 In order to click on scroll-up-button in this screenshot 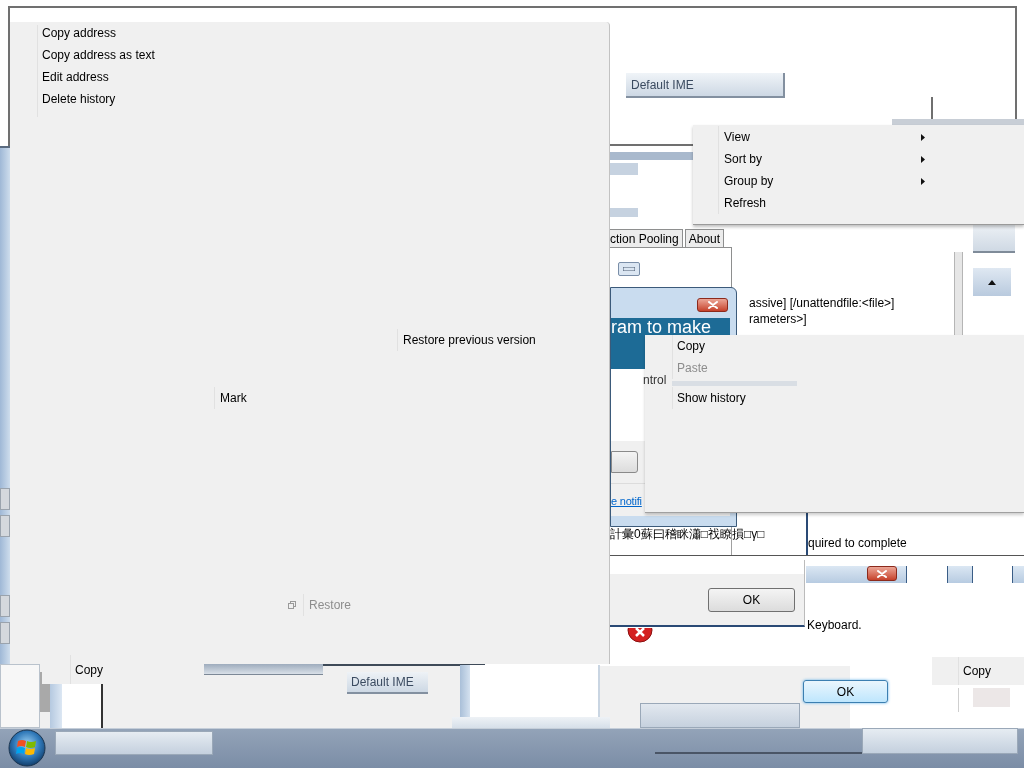, I will do `click(992, 282)`.